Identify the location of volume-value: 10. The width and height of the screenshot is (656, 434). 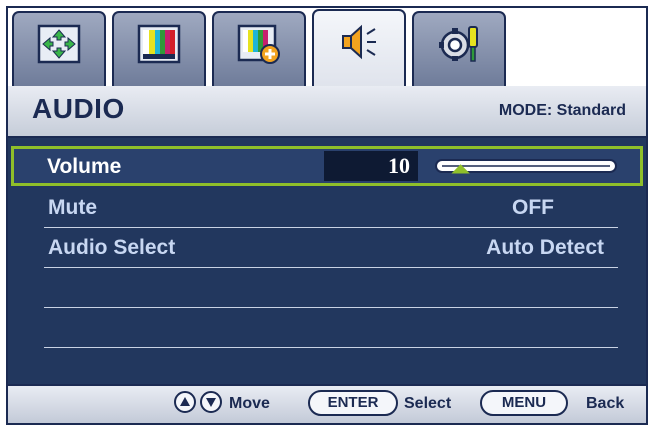
(399, 165).